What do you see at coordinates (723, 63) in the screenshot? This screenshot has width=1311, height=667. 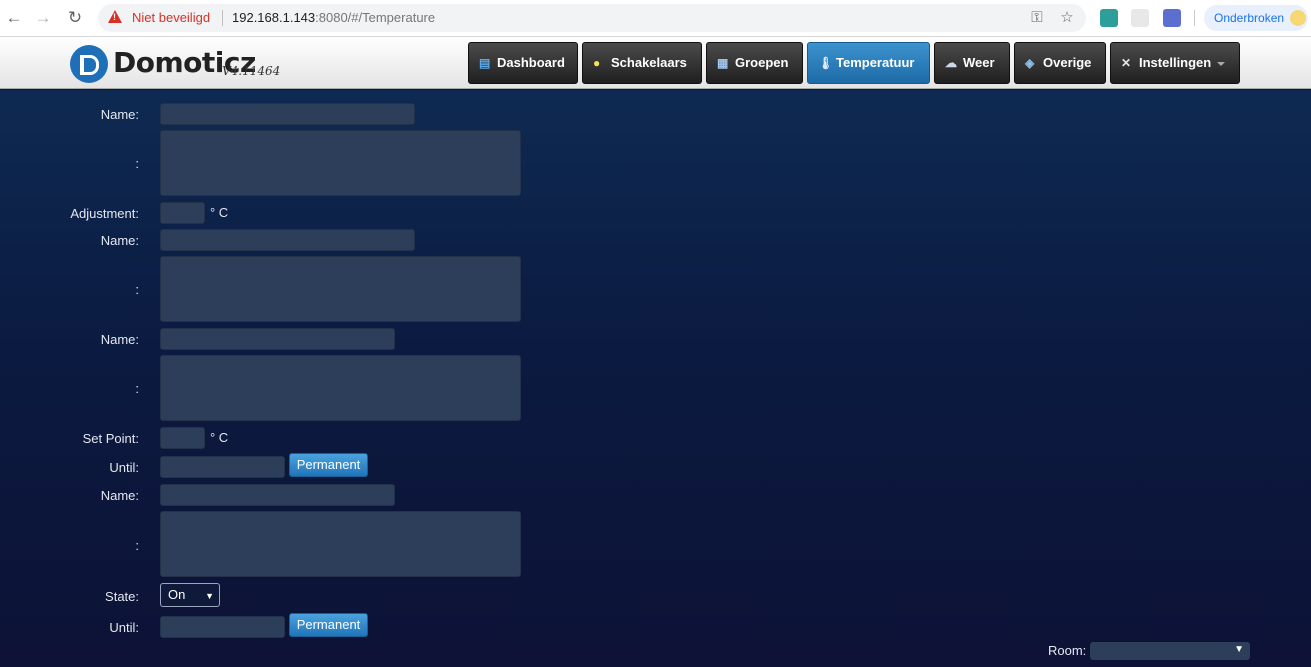 I see `clapperboard-icon: ▦` at bounding box center [723, 63].